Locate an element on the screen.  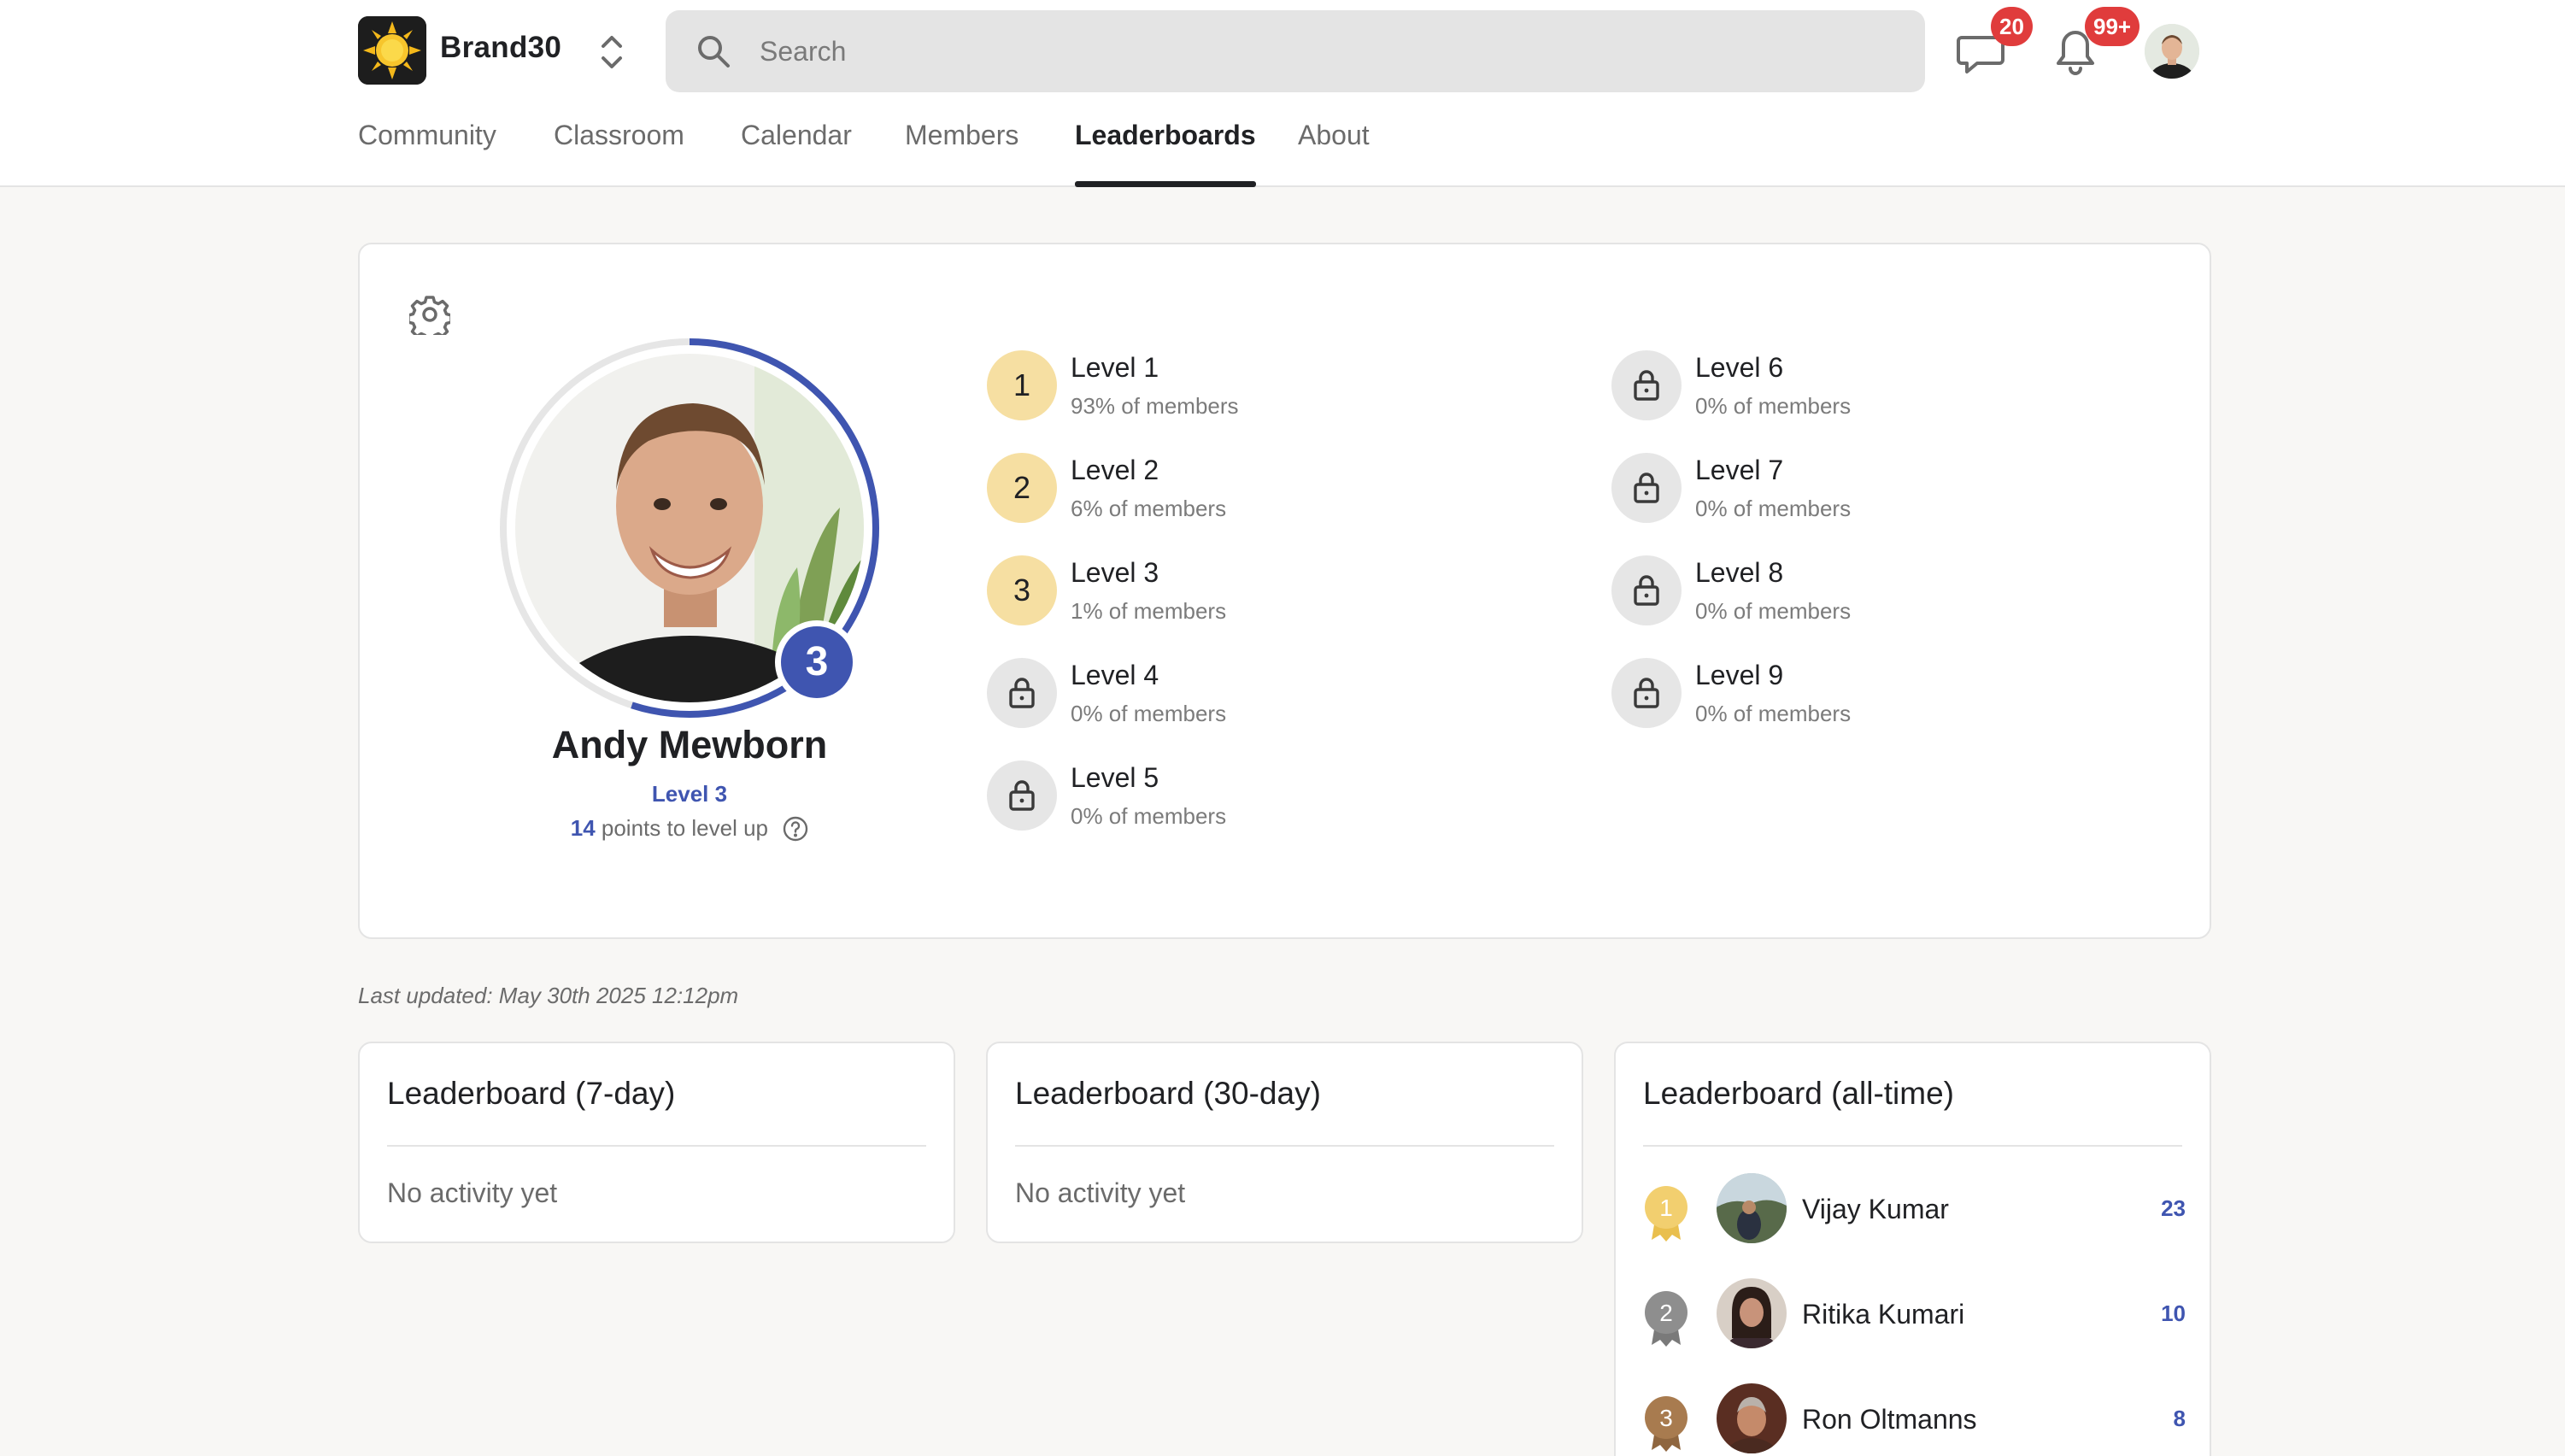
leaderboard-title: Leaderboard (all-time) is located at coordinates (1799, 1094).